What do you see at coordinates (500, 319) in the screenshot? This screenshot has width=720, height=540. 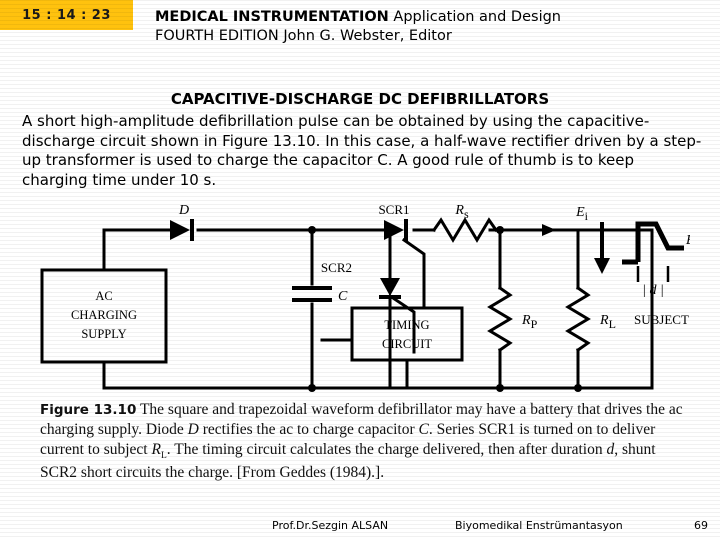 I see `resistor-rp-zigzag` at bounding box center [500, 319].